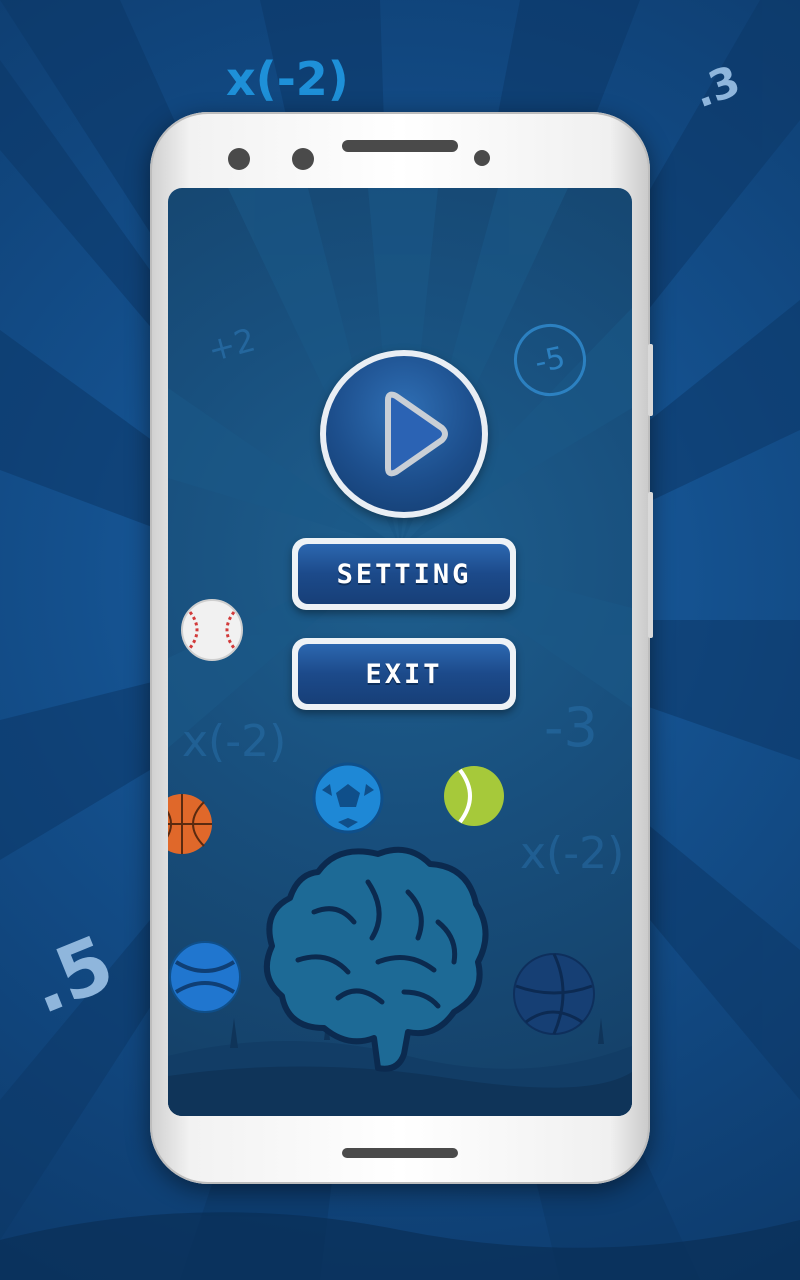 The image size is (800, 1280). I want to click on bg-number-x-minus-2: x(-2), so click(287, 79).